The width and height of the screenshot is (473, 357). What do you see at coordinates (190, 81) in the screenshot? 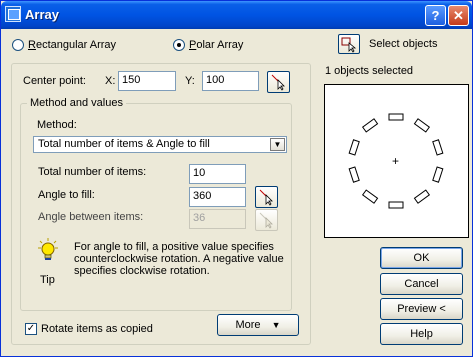
I see `y-label: Y:` at bounding box center [190, 81].